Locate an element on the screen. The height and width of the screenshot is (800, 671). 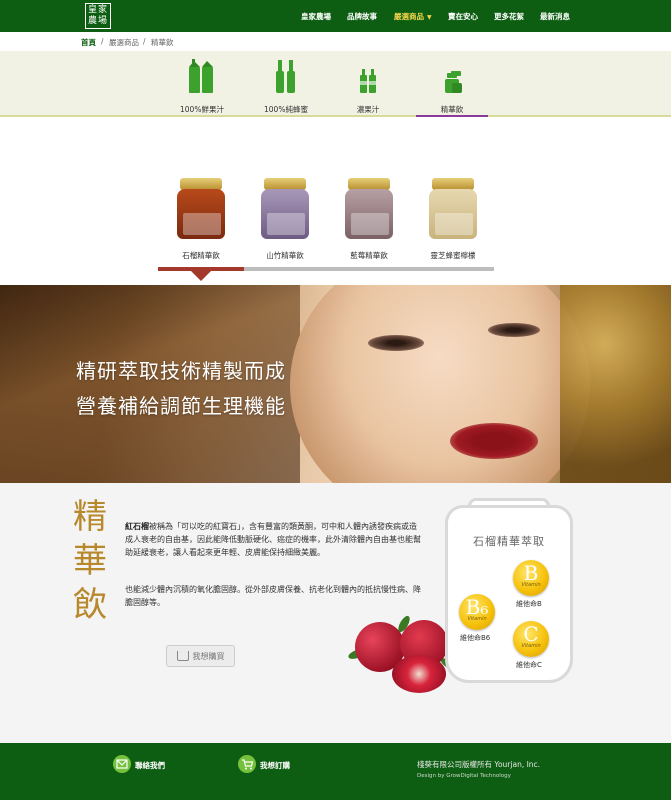
vitamin-letter: B₆ is located at coordinates (477, 607).